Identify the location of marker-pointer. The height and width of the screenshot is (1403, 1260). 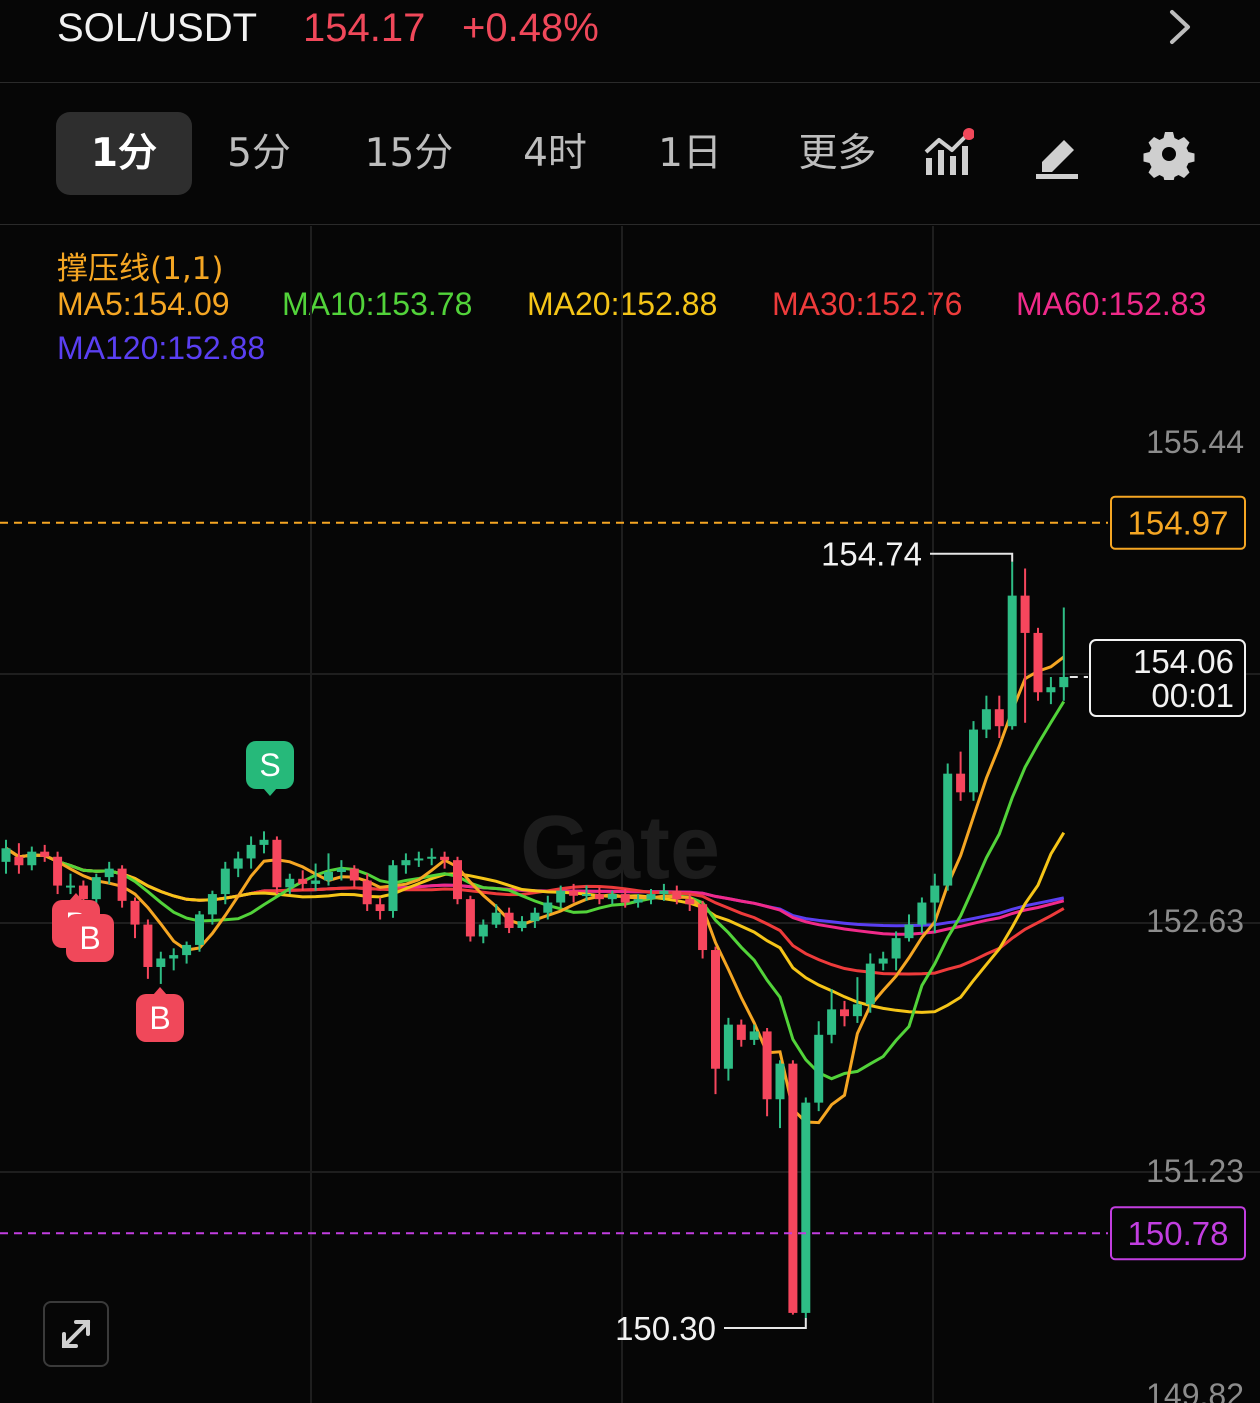
(160, 991).